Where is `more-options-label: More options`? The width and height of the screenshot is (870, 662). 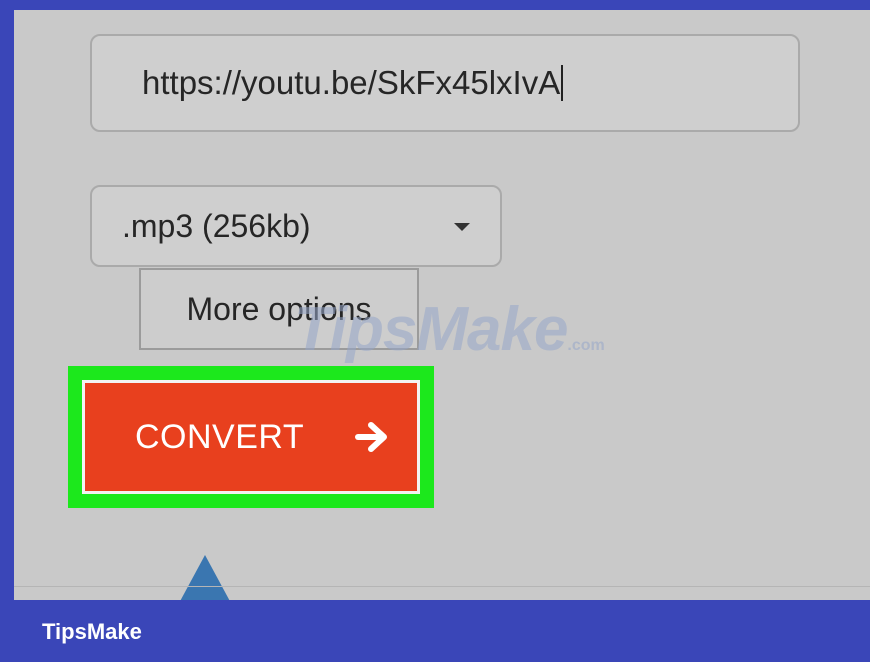 more-options-label: More options is located at coordinates (279, 308).